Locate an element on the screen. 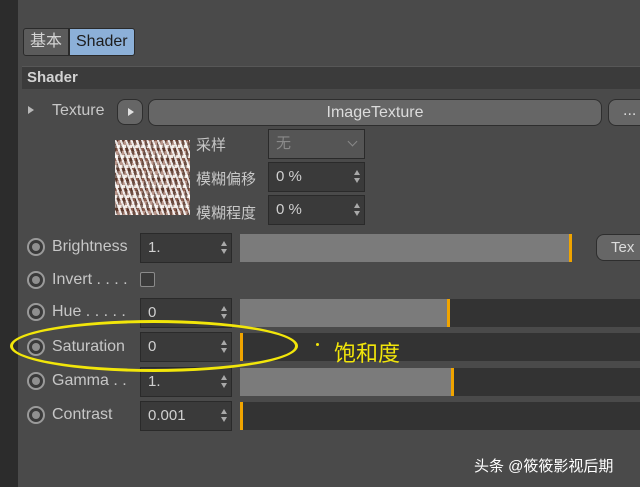 Image resolution: width=640 pixels, height=487 pixels. annotation-text: 饱和度 is located at coordinates (367, 353).